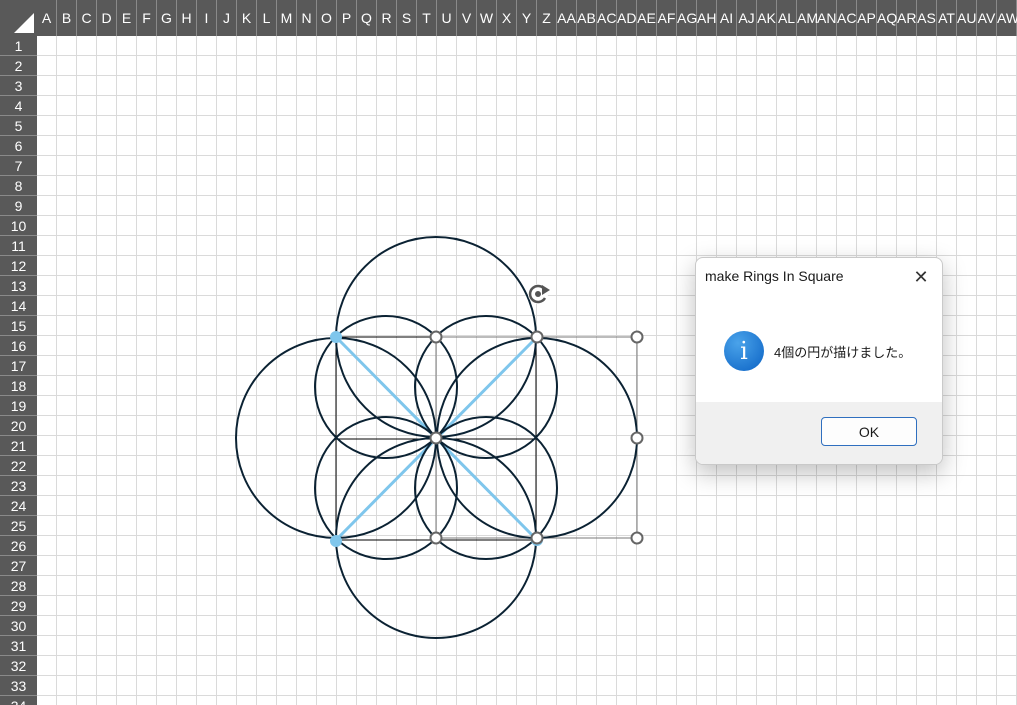 This screenshot has height=705, width=1017. What do you see at coordinates (637, 438) in the screenshot?
I see `resize-handle-right` at bounding box center [637, 438].